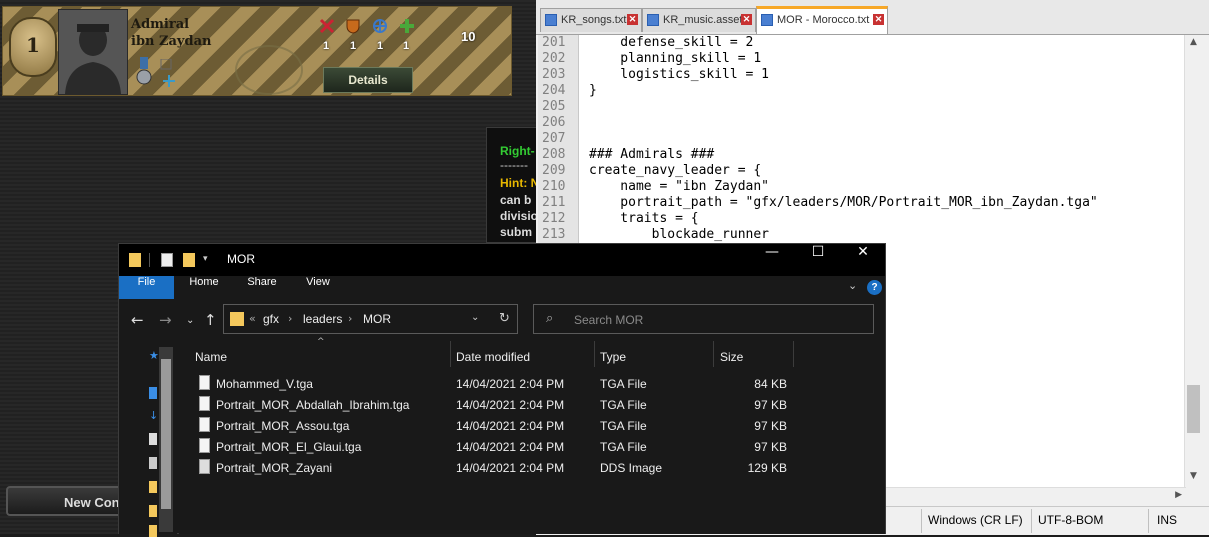 This screenshot has width=1209, height=537. Describe the element at coordinates (1193, 42) in the screenshot. I see `scroll-up-icon: ▲` at that location.